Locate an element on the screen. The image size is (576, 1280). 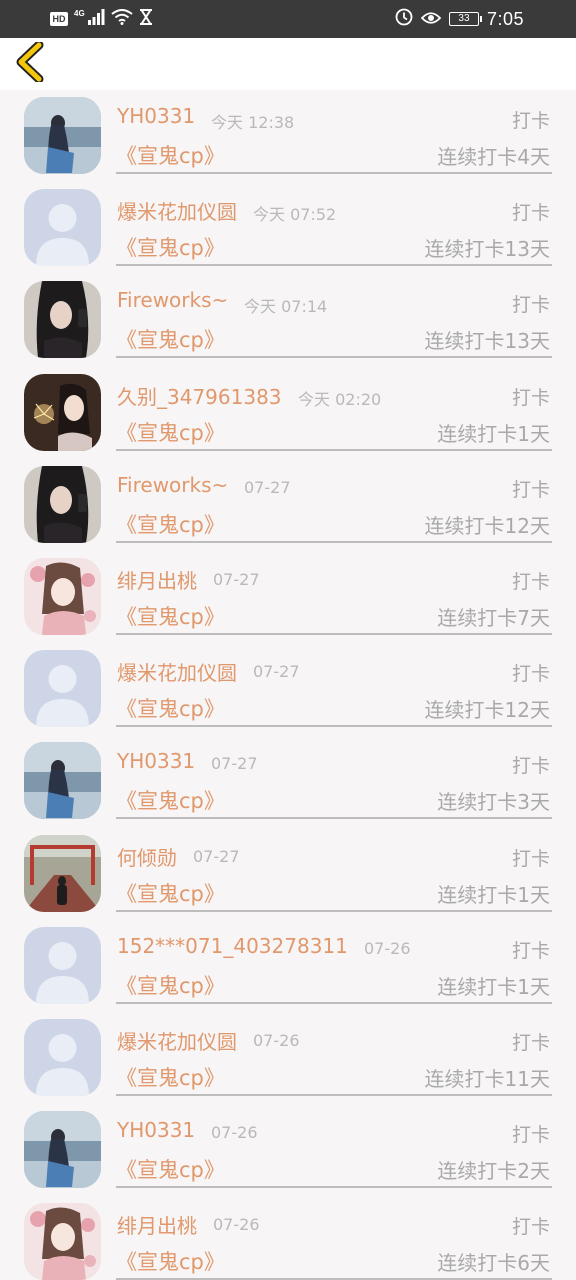
hourglass-icon is located at coordinates (146, 19).